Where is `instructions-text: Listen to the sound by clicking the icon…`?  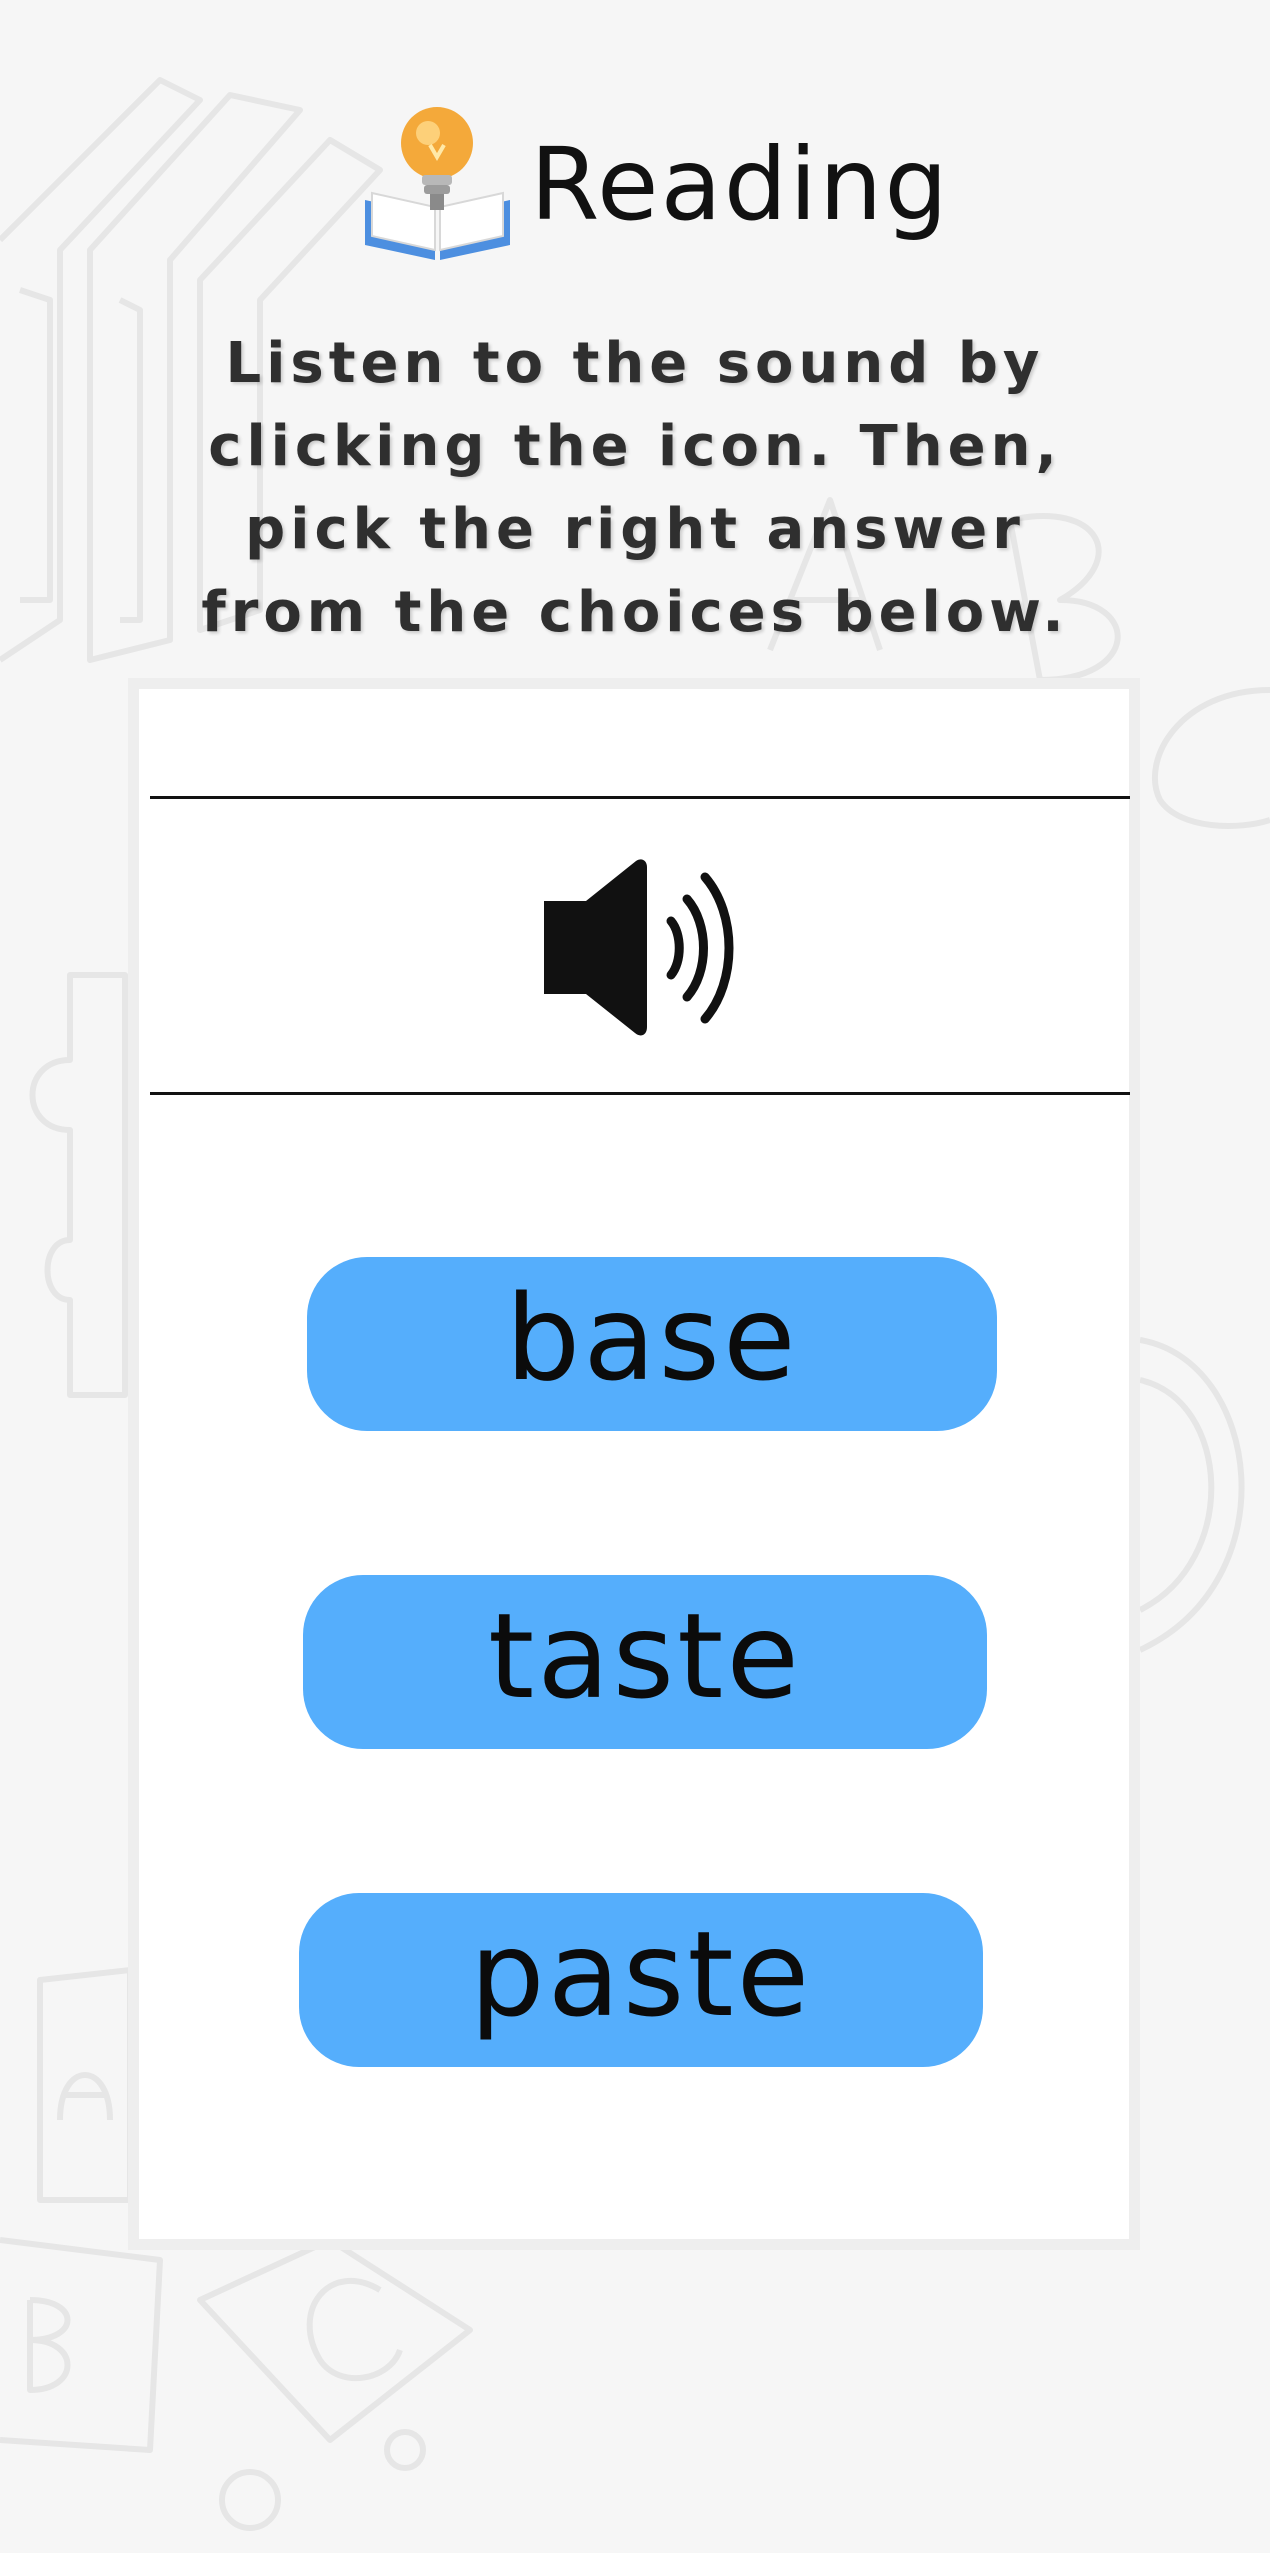 instructions-text: Listen to the sound by clicking the icon… is located at coordinates (635, 488).